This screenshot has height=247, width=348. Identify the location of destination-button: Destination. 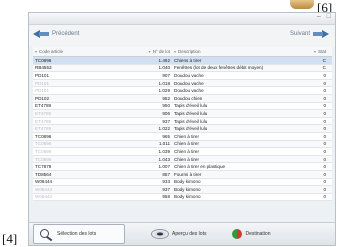
(251, 234).